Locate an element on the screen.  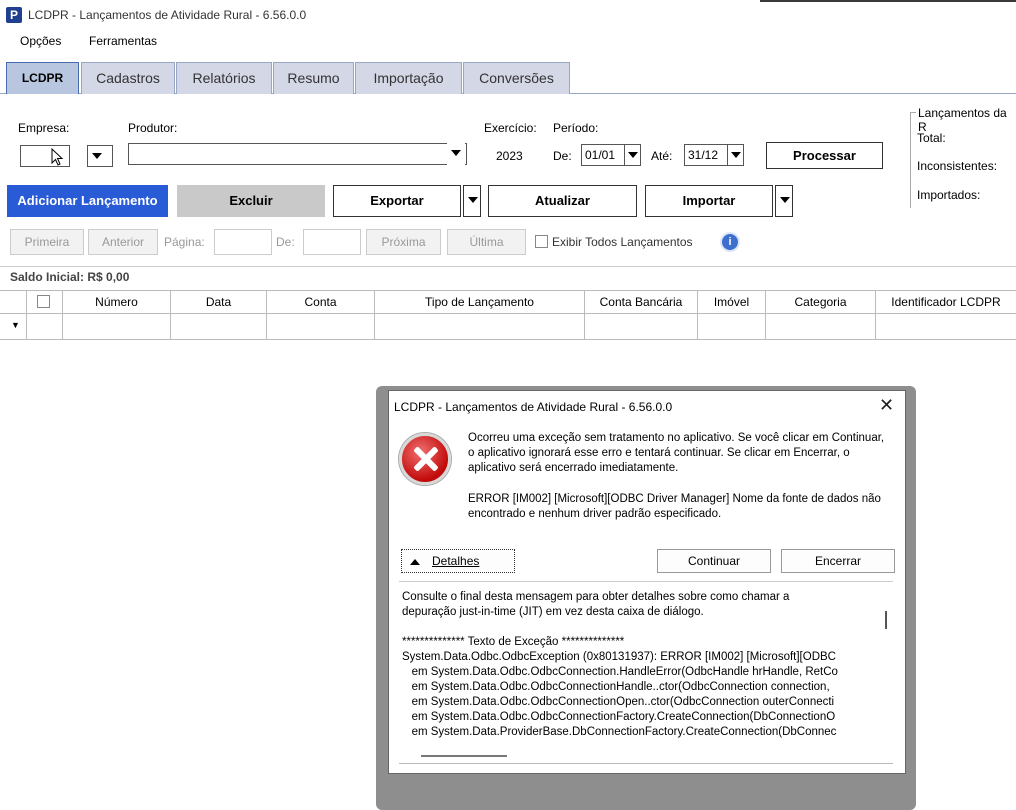
ate-date-value: 31/12 is located at coordinates (703, 155).